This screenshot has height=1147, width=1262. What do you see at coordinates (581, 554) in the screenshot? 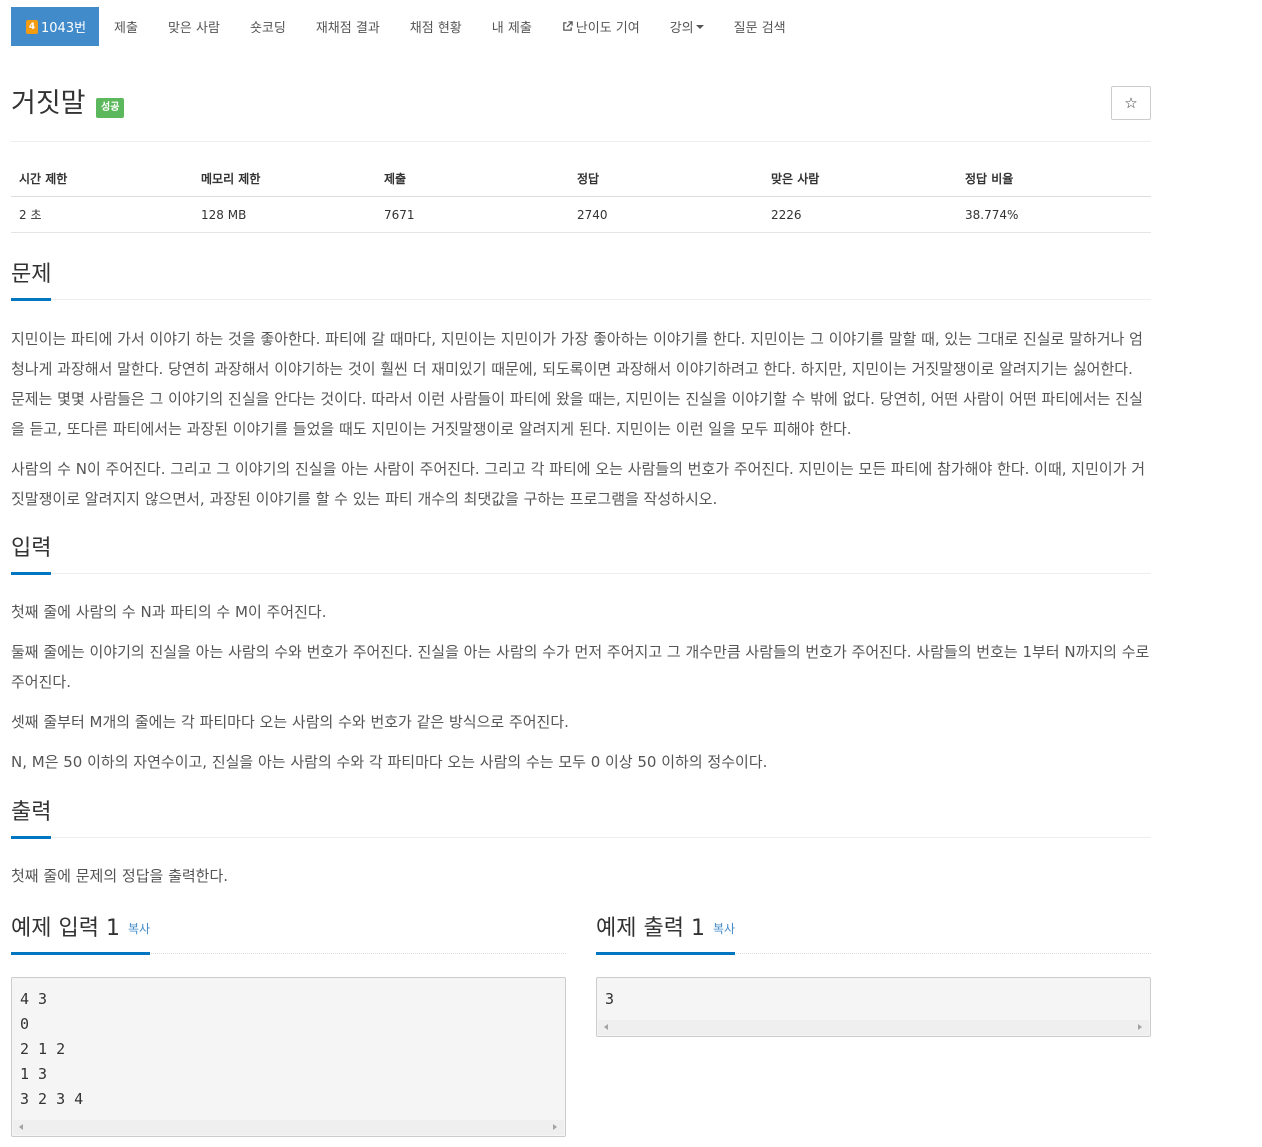
I see `input-heading: 입력` at bounding box center [581, 554].